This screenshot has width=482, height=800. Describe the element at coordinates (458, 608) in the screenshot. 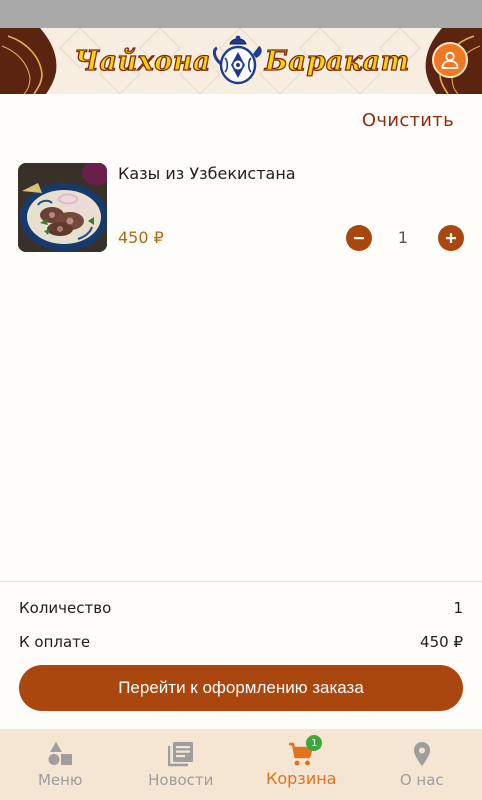

I see `quantity-total: 1` at that location.